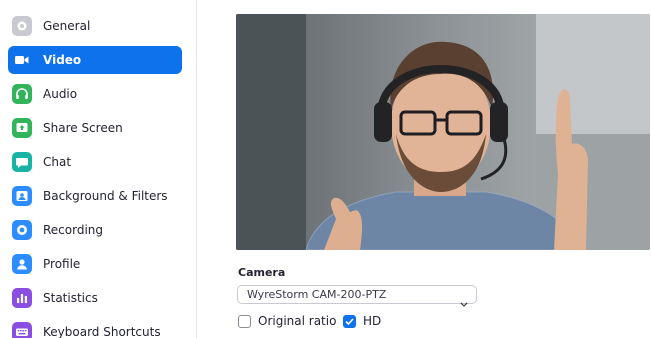  I want to click on sidebar-item-profile: Profile, so click(95, 264).